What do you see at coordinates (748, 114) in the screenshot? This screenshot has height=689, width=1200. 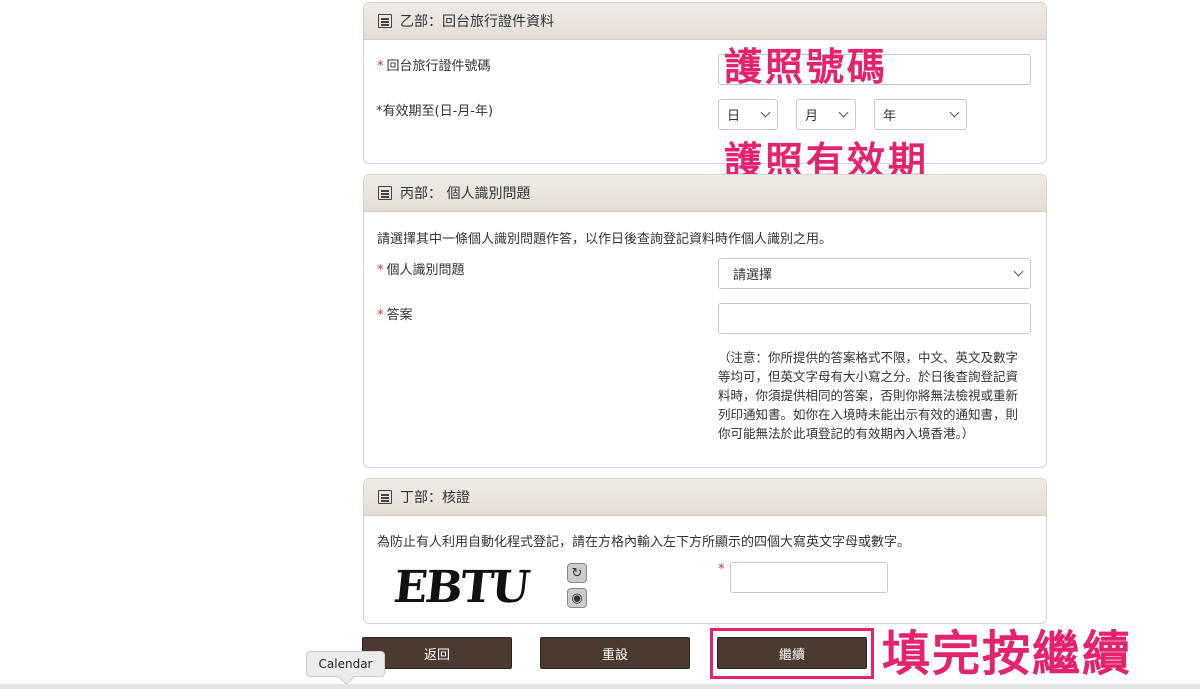 I see `expiry-day-select: 日` at bounding box center [748, 114].